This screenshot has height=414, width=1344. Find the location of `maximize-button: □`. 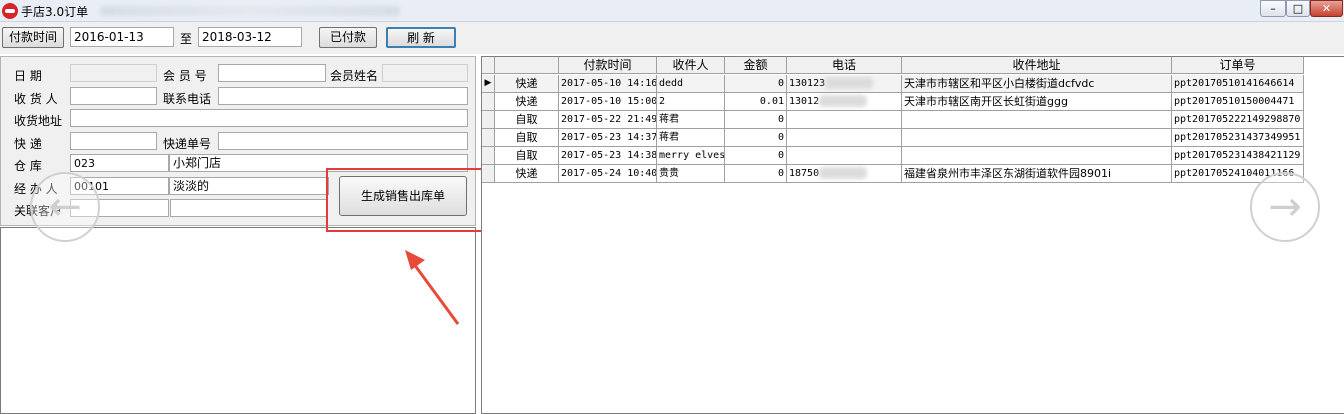

maximize-button: □ is located at coordinates (1298, 8).